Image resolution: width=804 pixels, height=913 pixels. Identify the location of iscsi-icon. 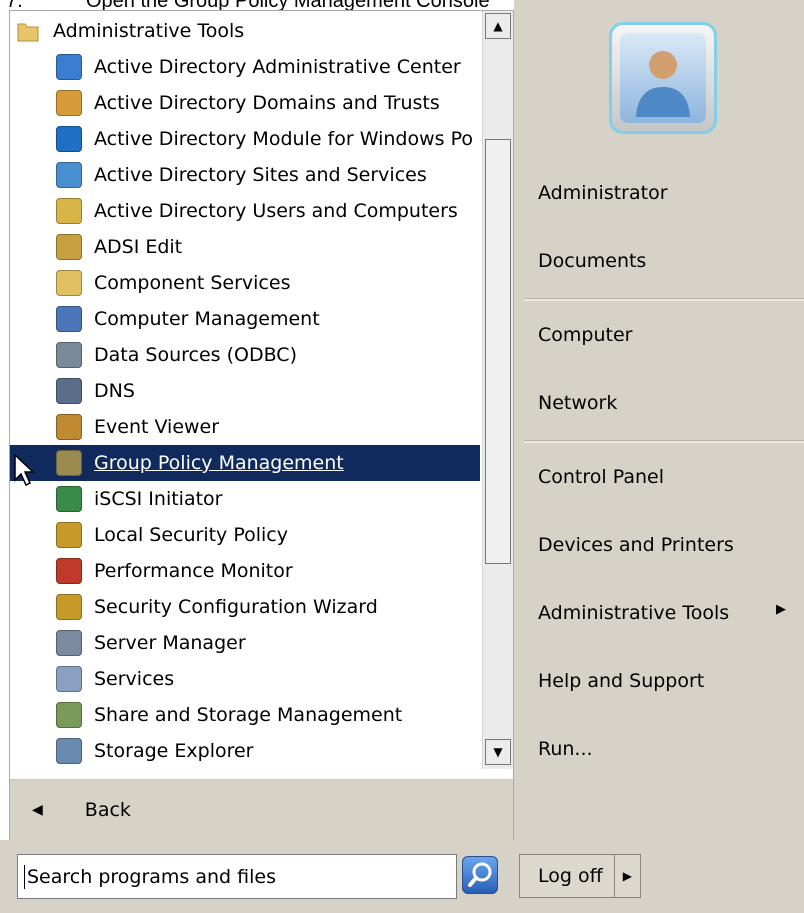
(69, 499).